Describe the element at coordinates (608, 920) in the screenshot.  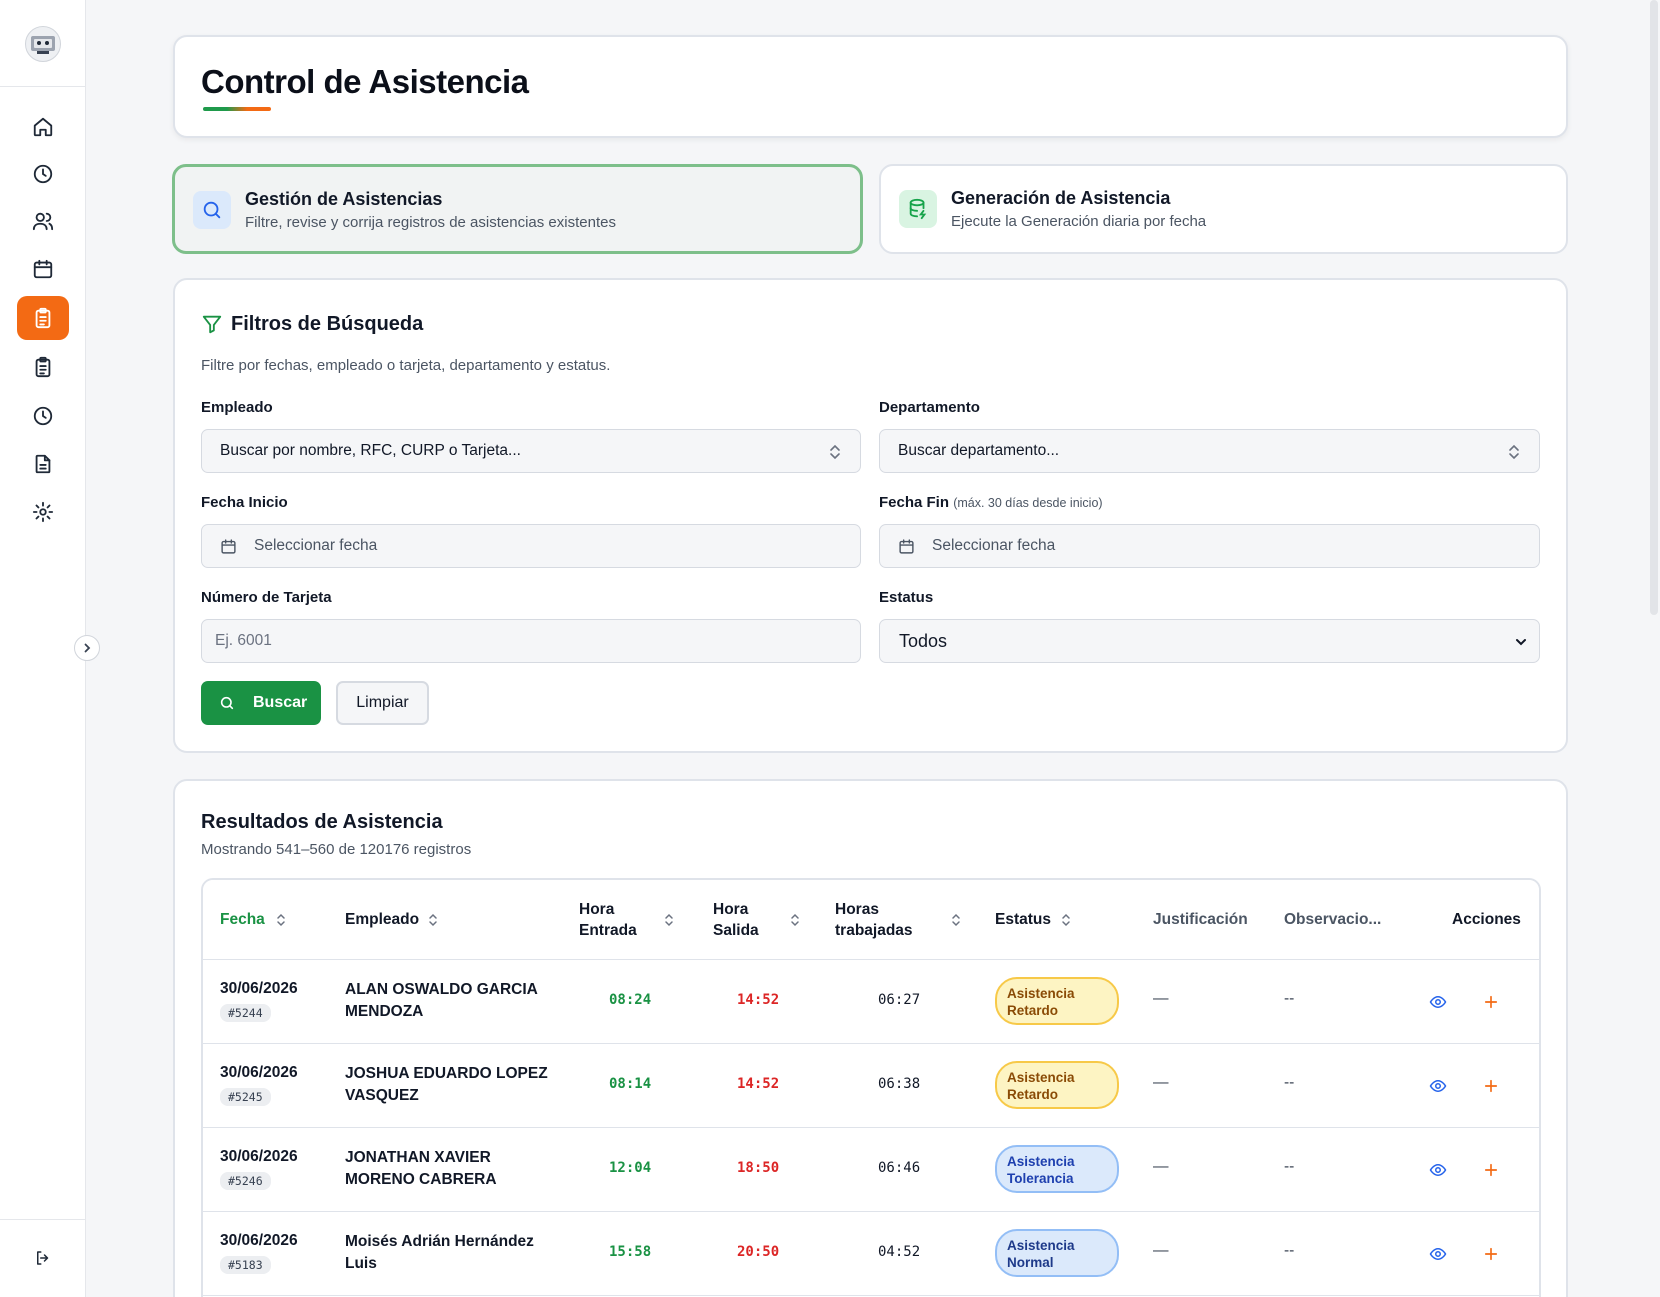
I see `column-hora-entrada: Hora Entrada` at that location.